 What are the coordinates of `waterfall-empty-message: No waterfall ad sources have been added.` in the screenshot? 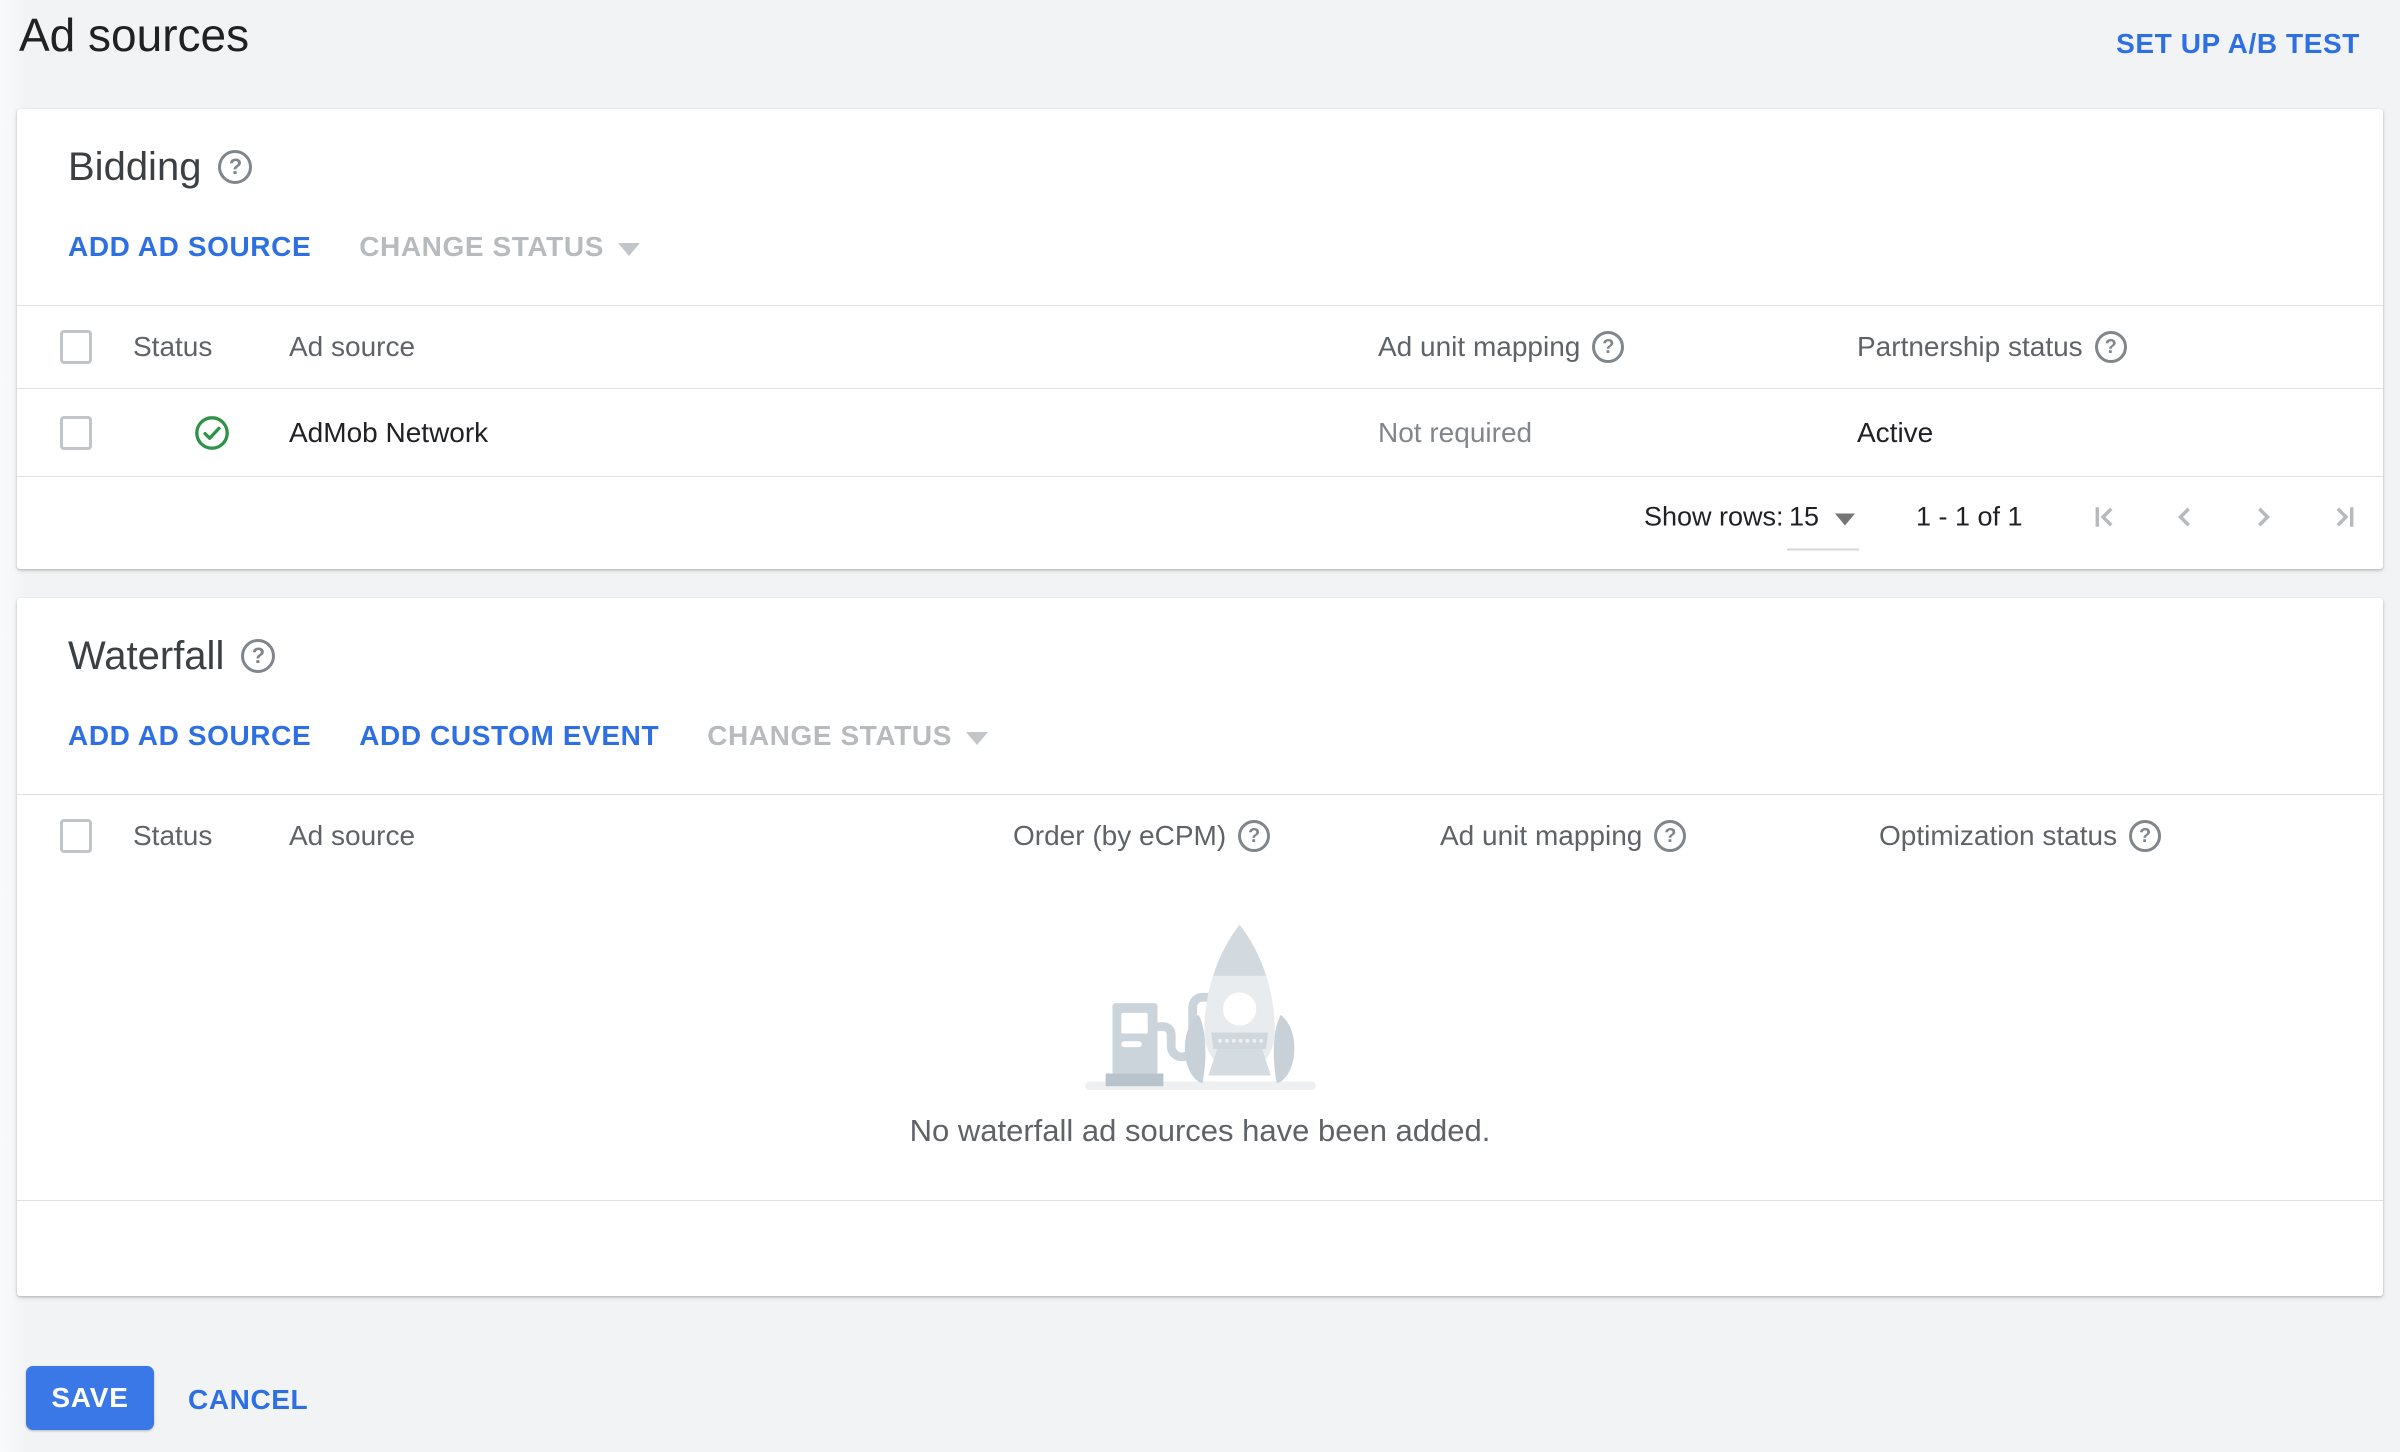 It's located at (1200, 1130).